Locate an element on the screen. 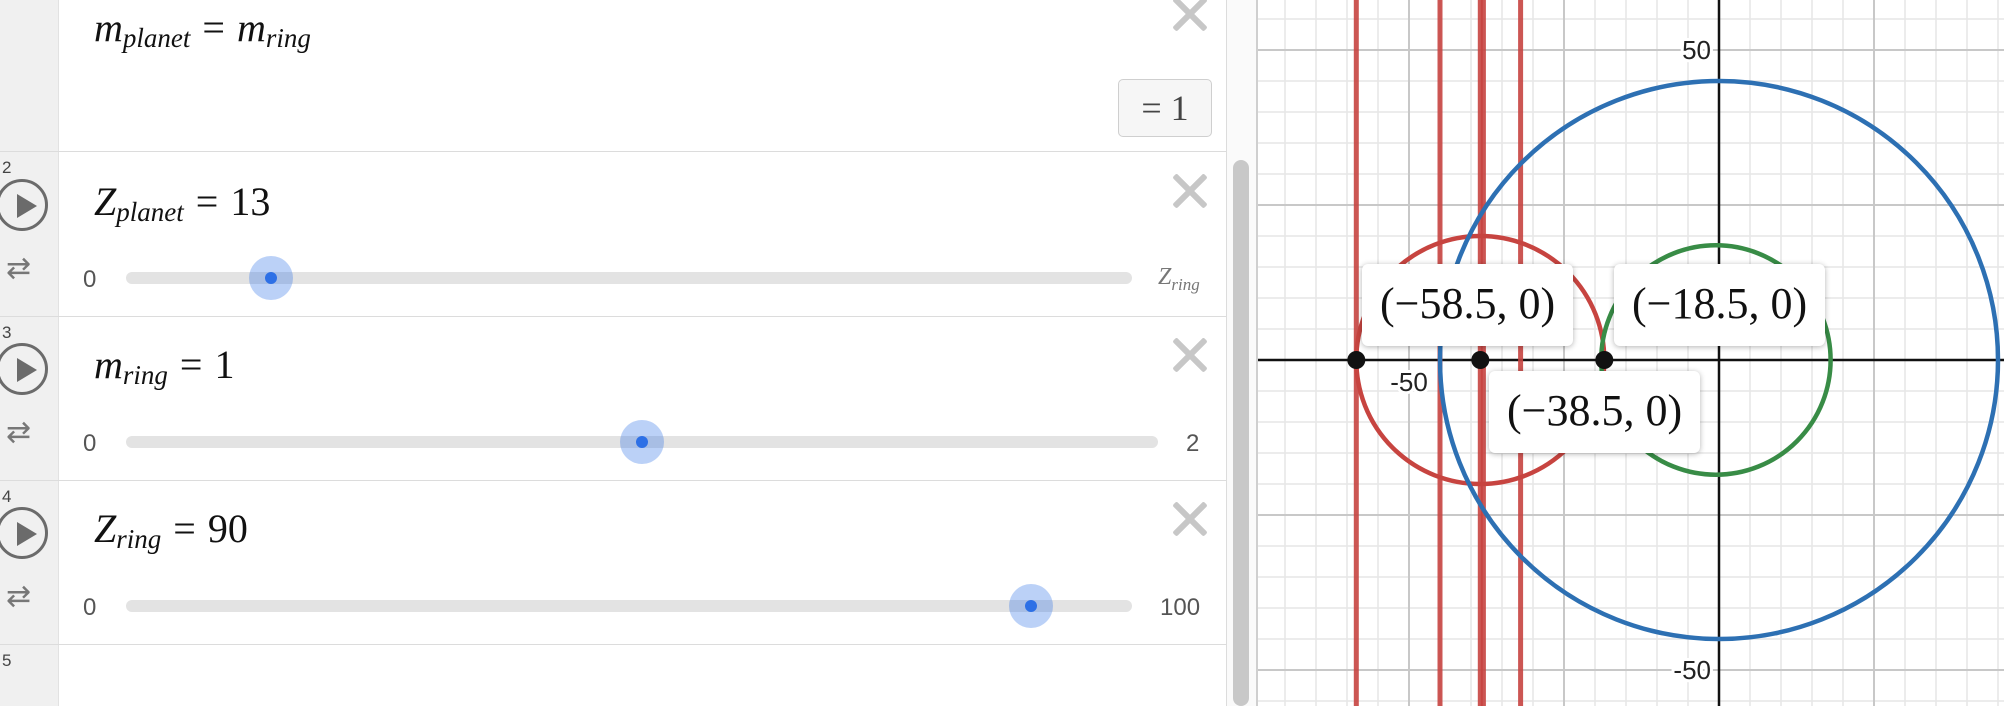 The height and width of the screenshot is (706, 2004). slider-max-label: 2 is located at coordinates (1193, 443).